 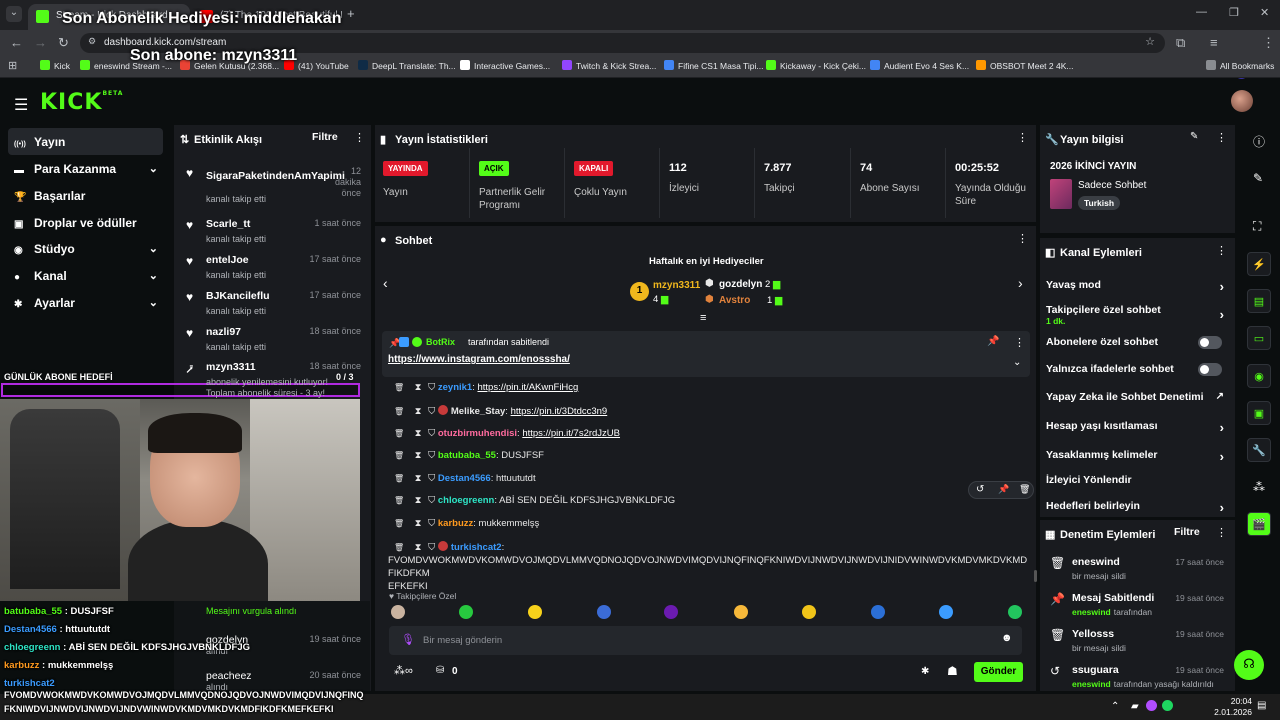 What do you see at coordinates (1139, 374) in the screenshot?
I see `channel-action: Yalnızca ifadelerle sohbet` at bounding box center [1139, 374].